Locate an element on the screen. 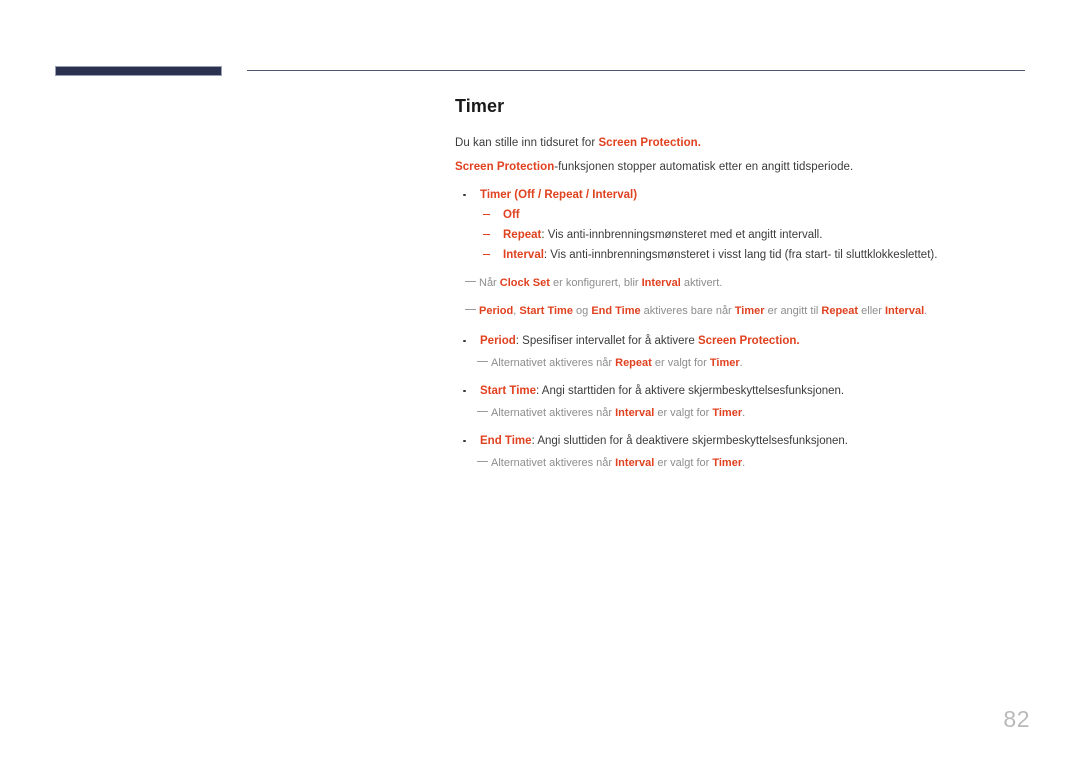 The width and height of the screenshot is (1080, 763). note-start-time-keyword-2: Timer is located at coordinates (727, 412).